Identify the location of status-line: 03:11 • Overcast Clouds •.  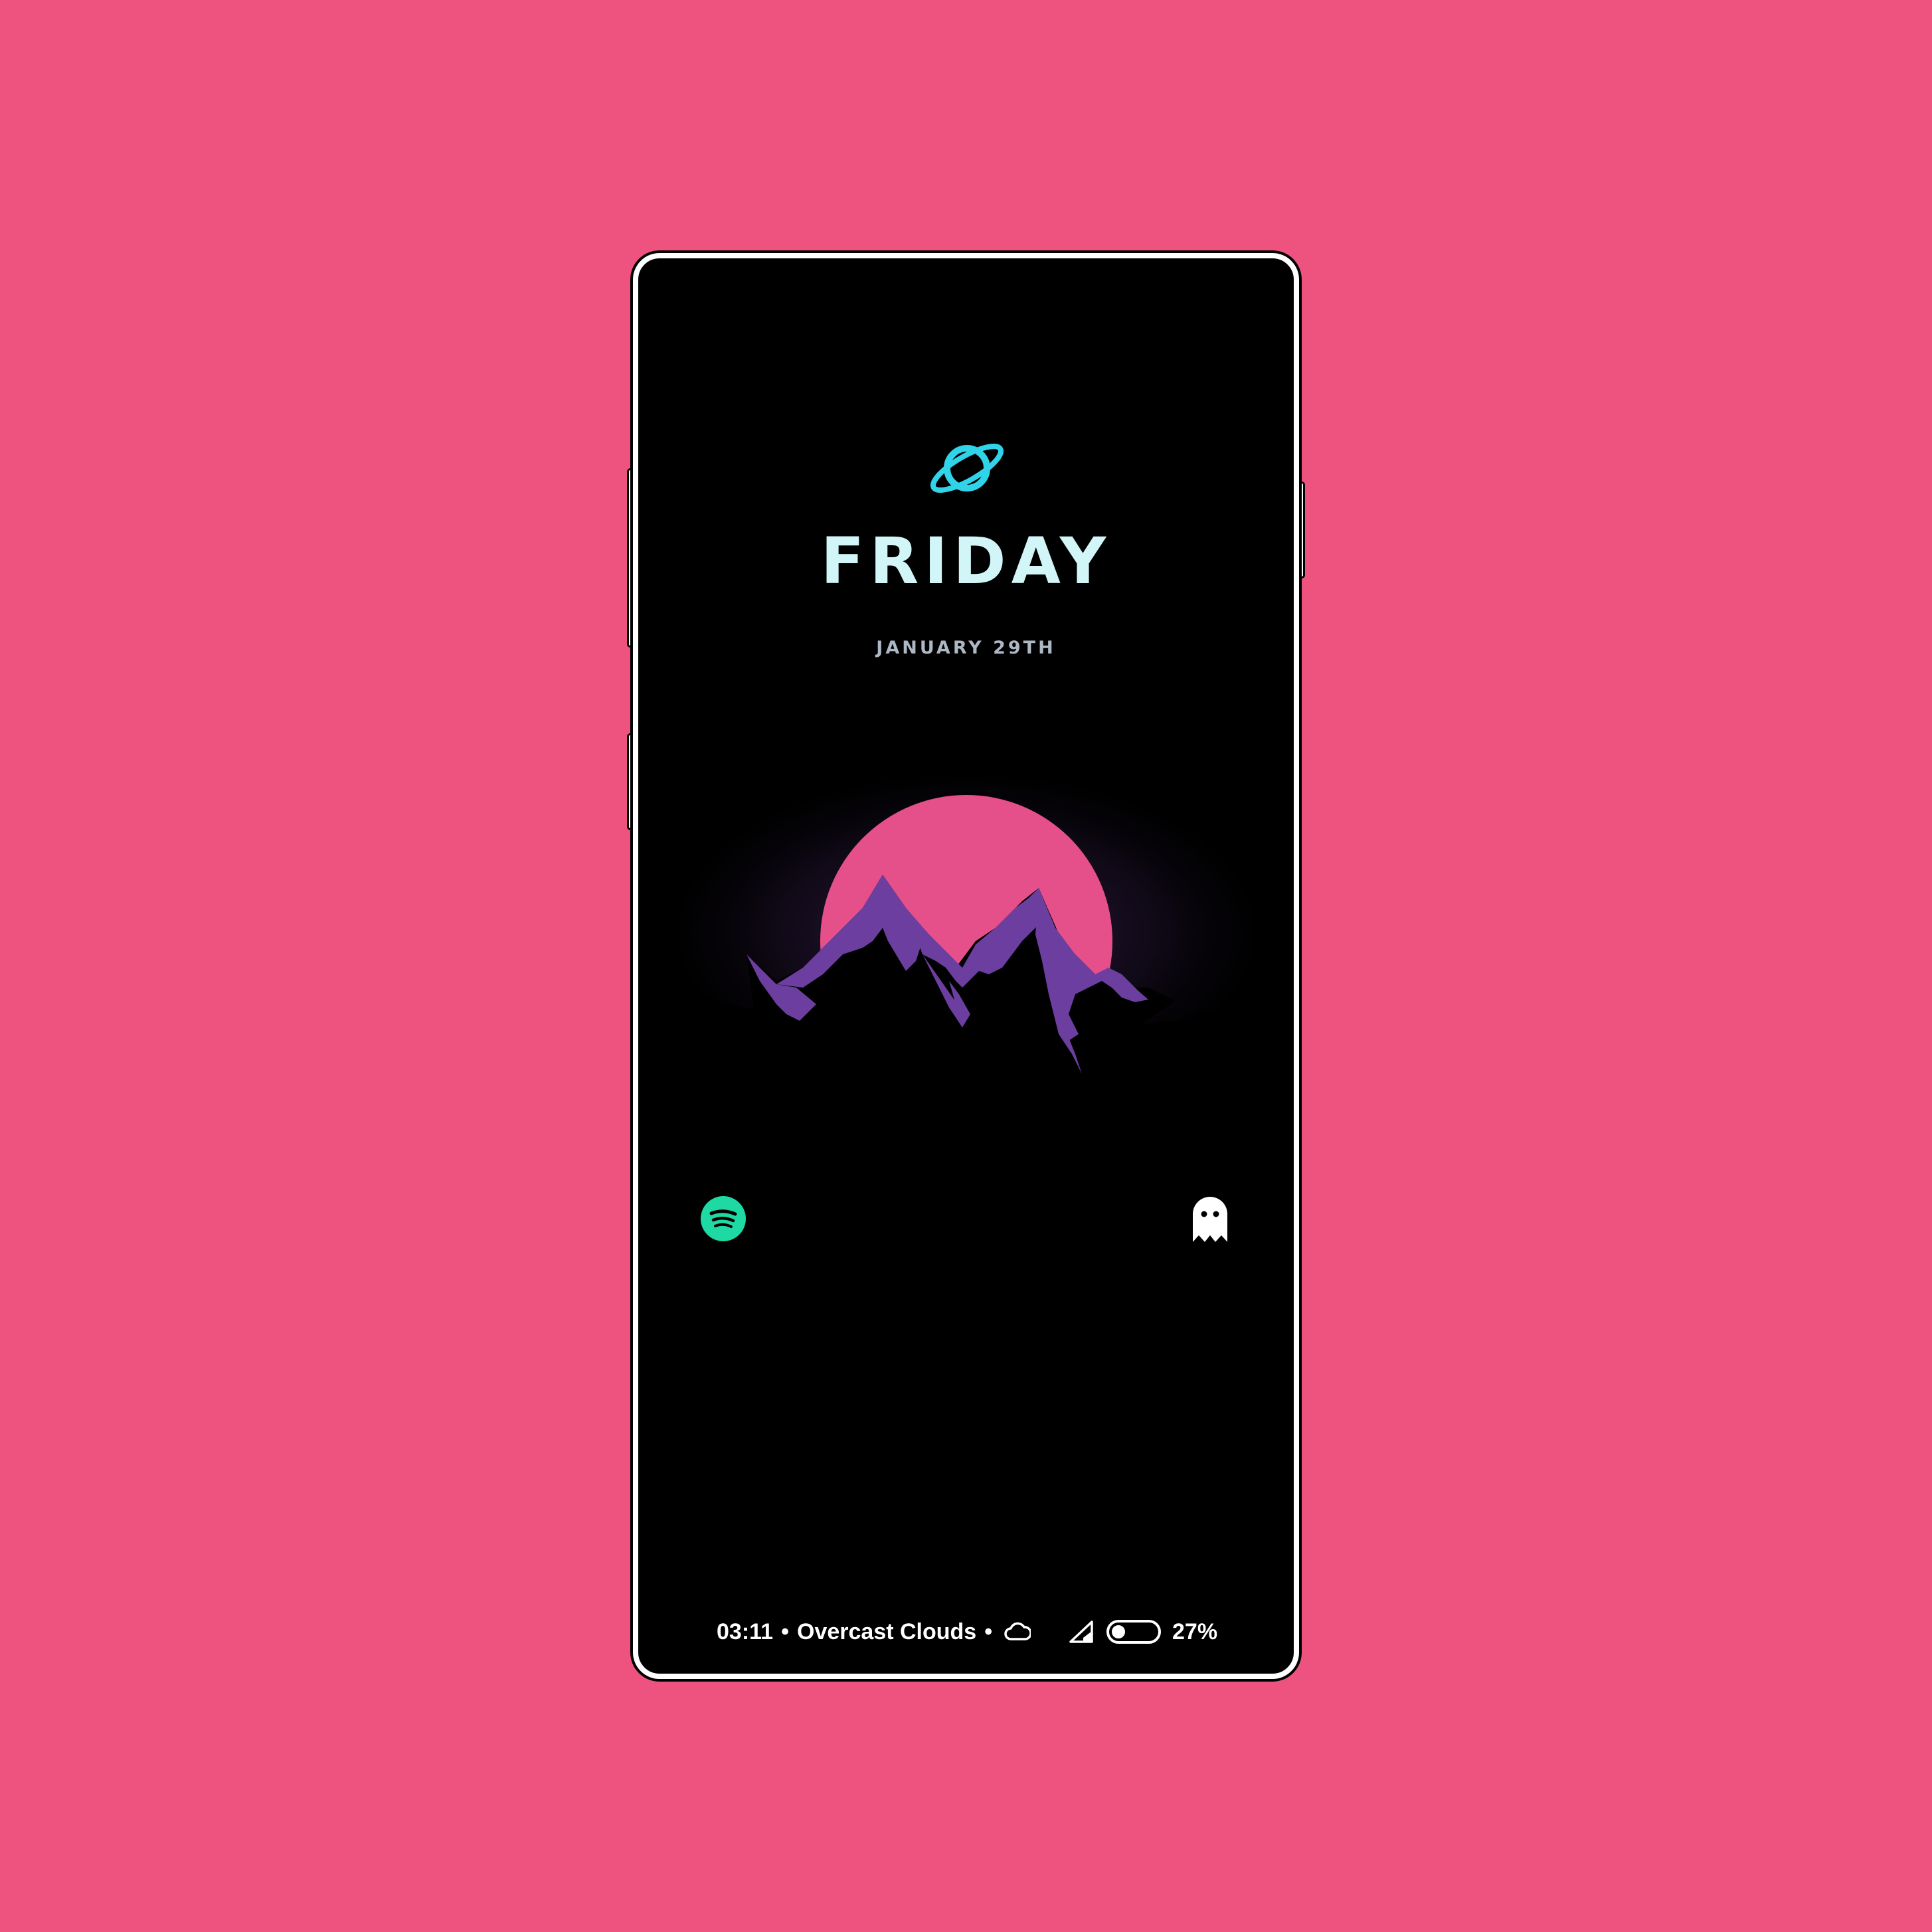
(874, 1632).